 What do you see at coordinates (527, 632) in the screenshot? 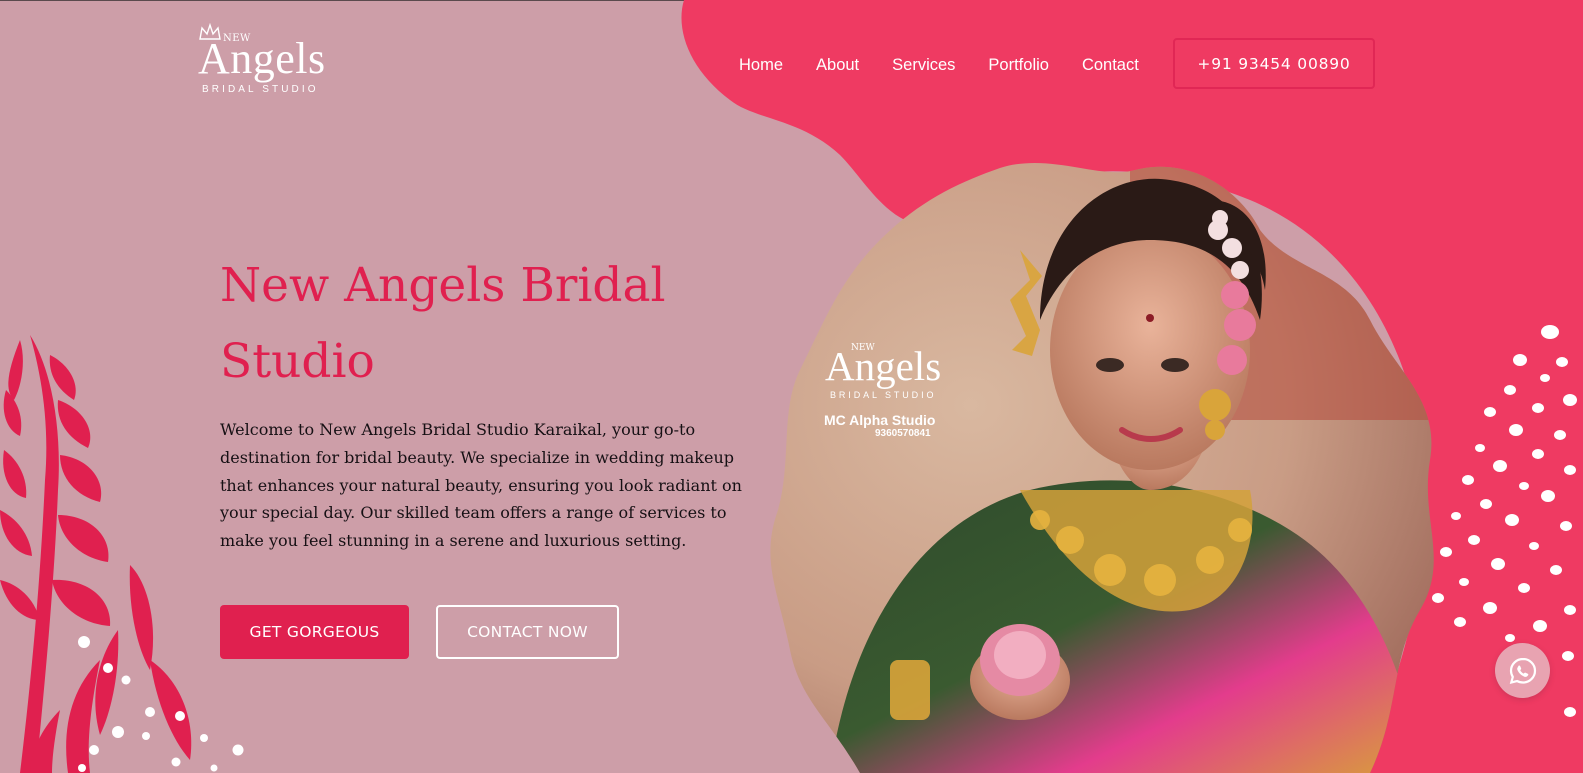
I see `contact-now-button: CONTACT NOW` at bounding box center [527, 632].